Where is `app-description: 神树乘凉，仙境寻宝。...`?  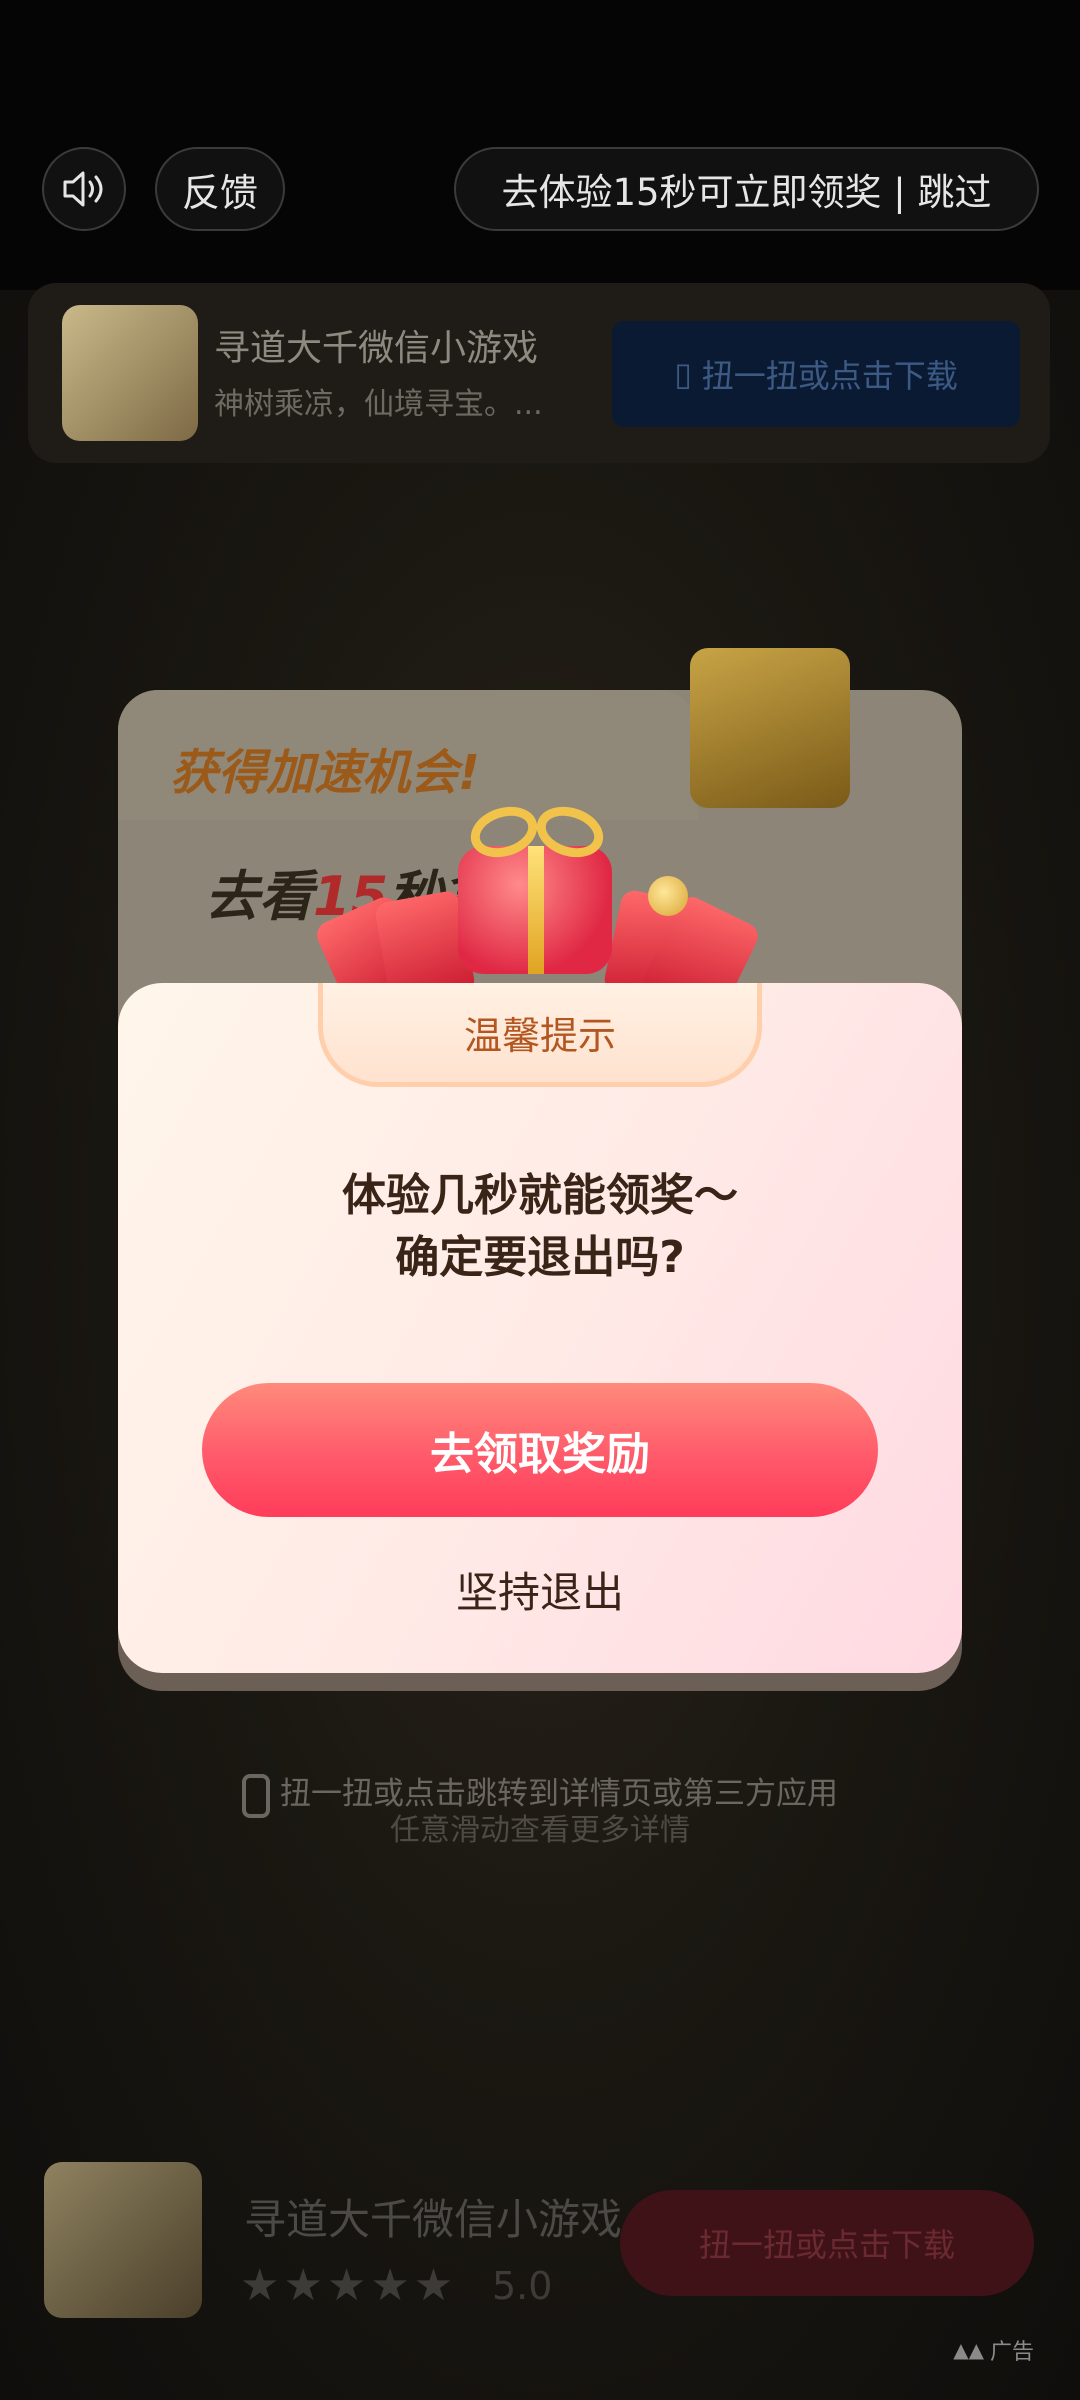 app-description: 神树乘凉，仙境寻宝。... is located at coordinates (378, 404).